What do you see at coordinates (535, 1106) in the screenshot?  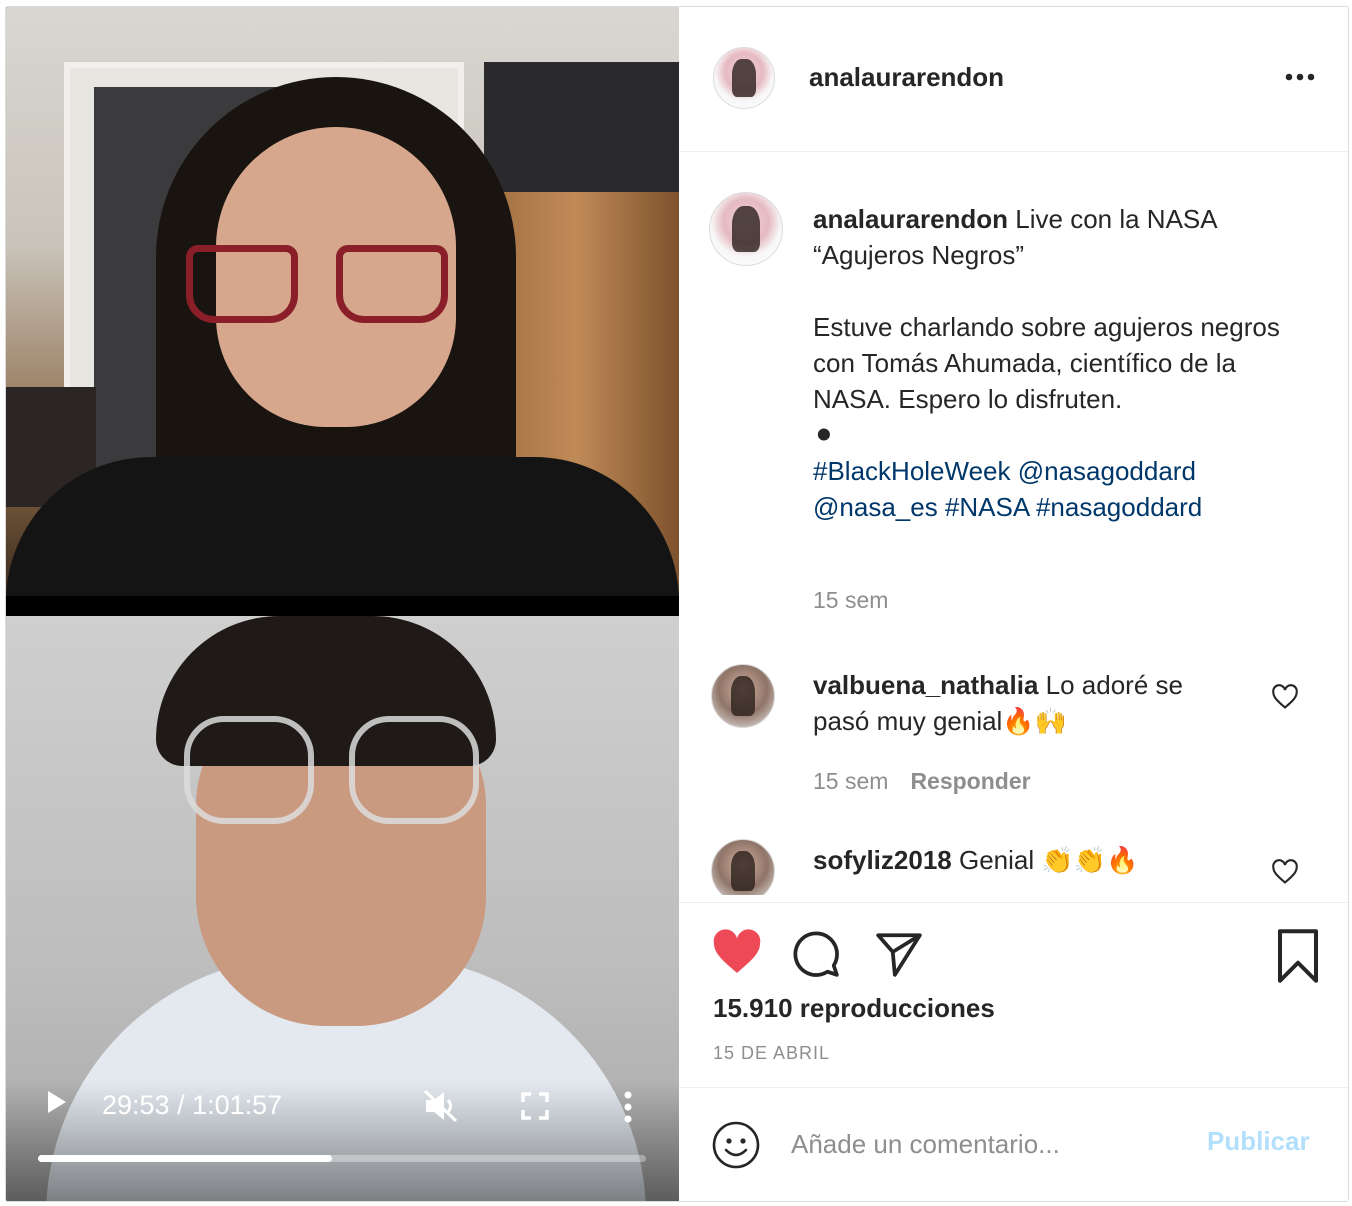 I see `fullscreen-icon` at bounding box center [535, 1106].